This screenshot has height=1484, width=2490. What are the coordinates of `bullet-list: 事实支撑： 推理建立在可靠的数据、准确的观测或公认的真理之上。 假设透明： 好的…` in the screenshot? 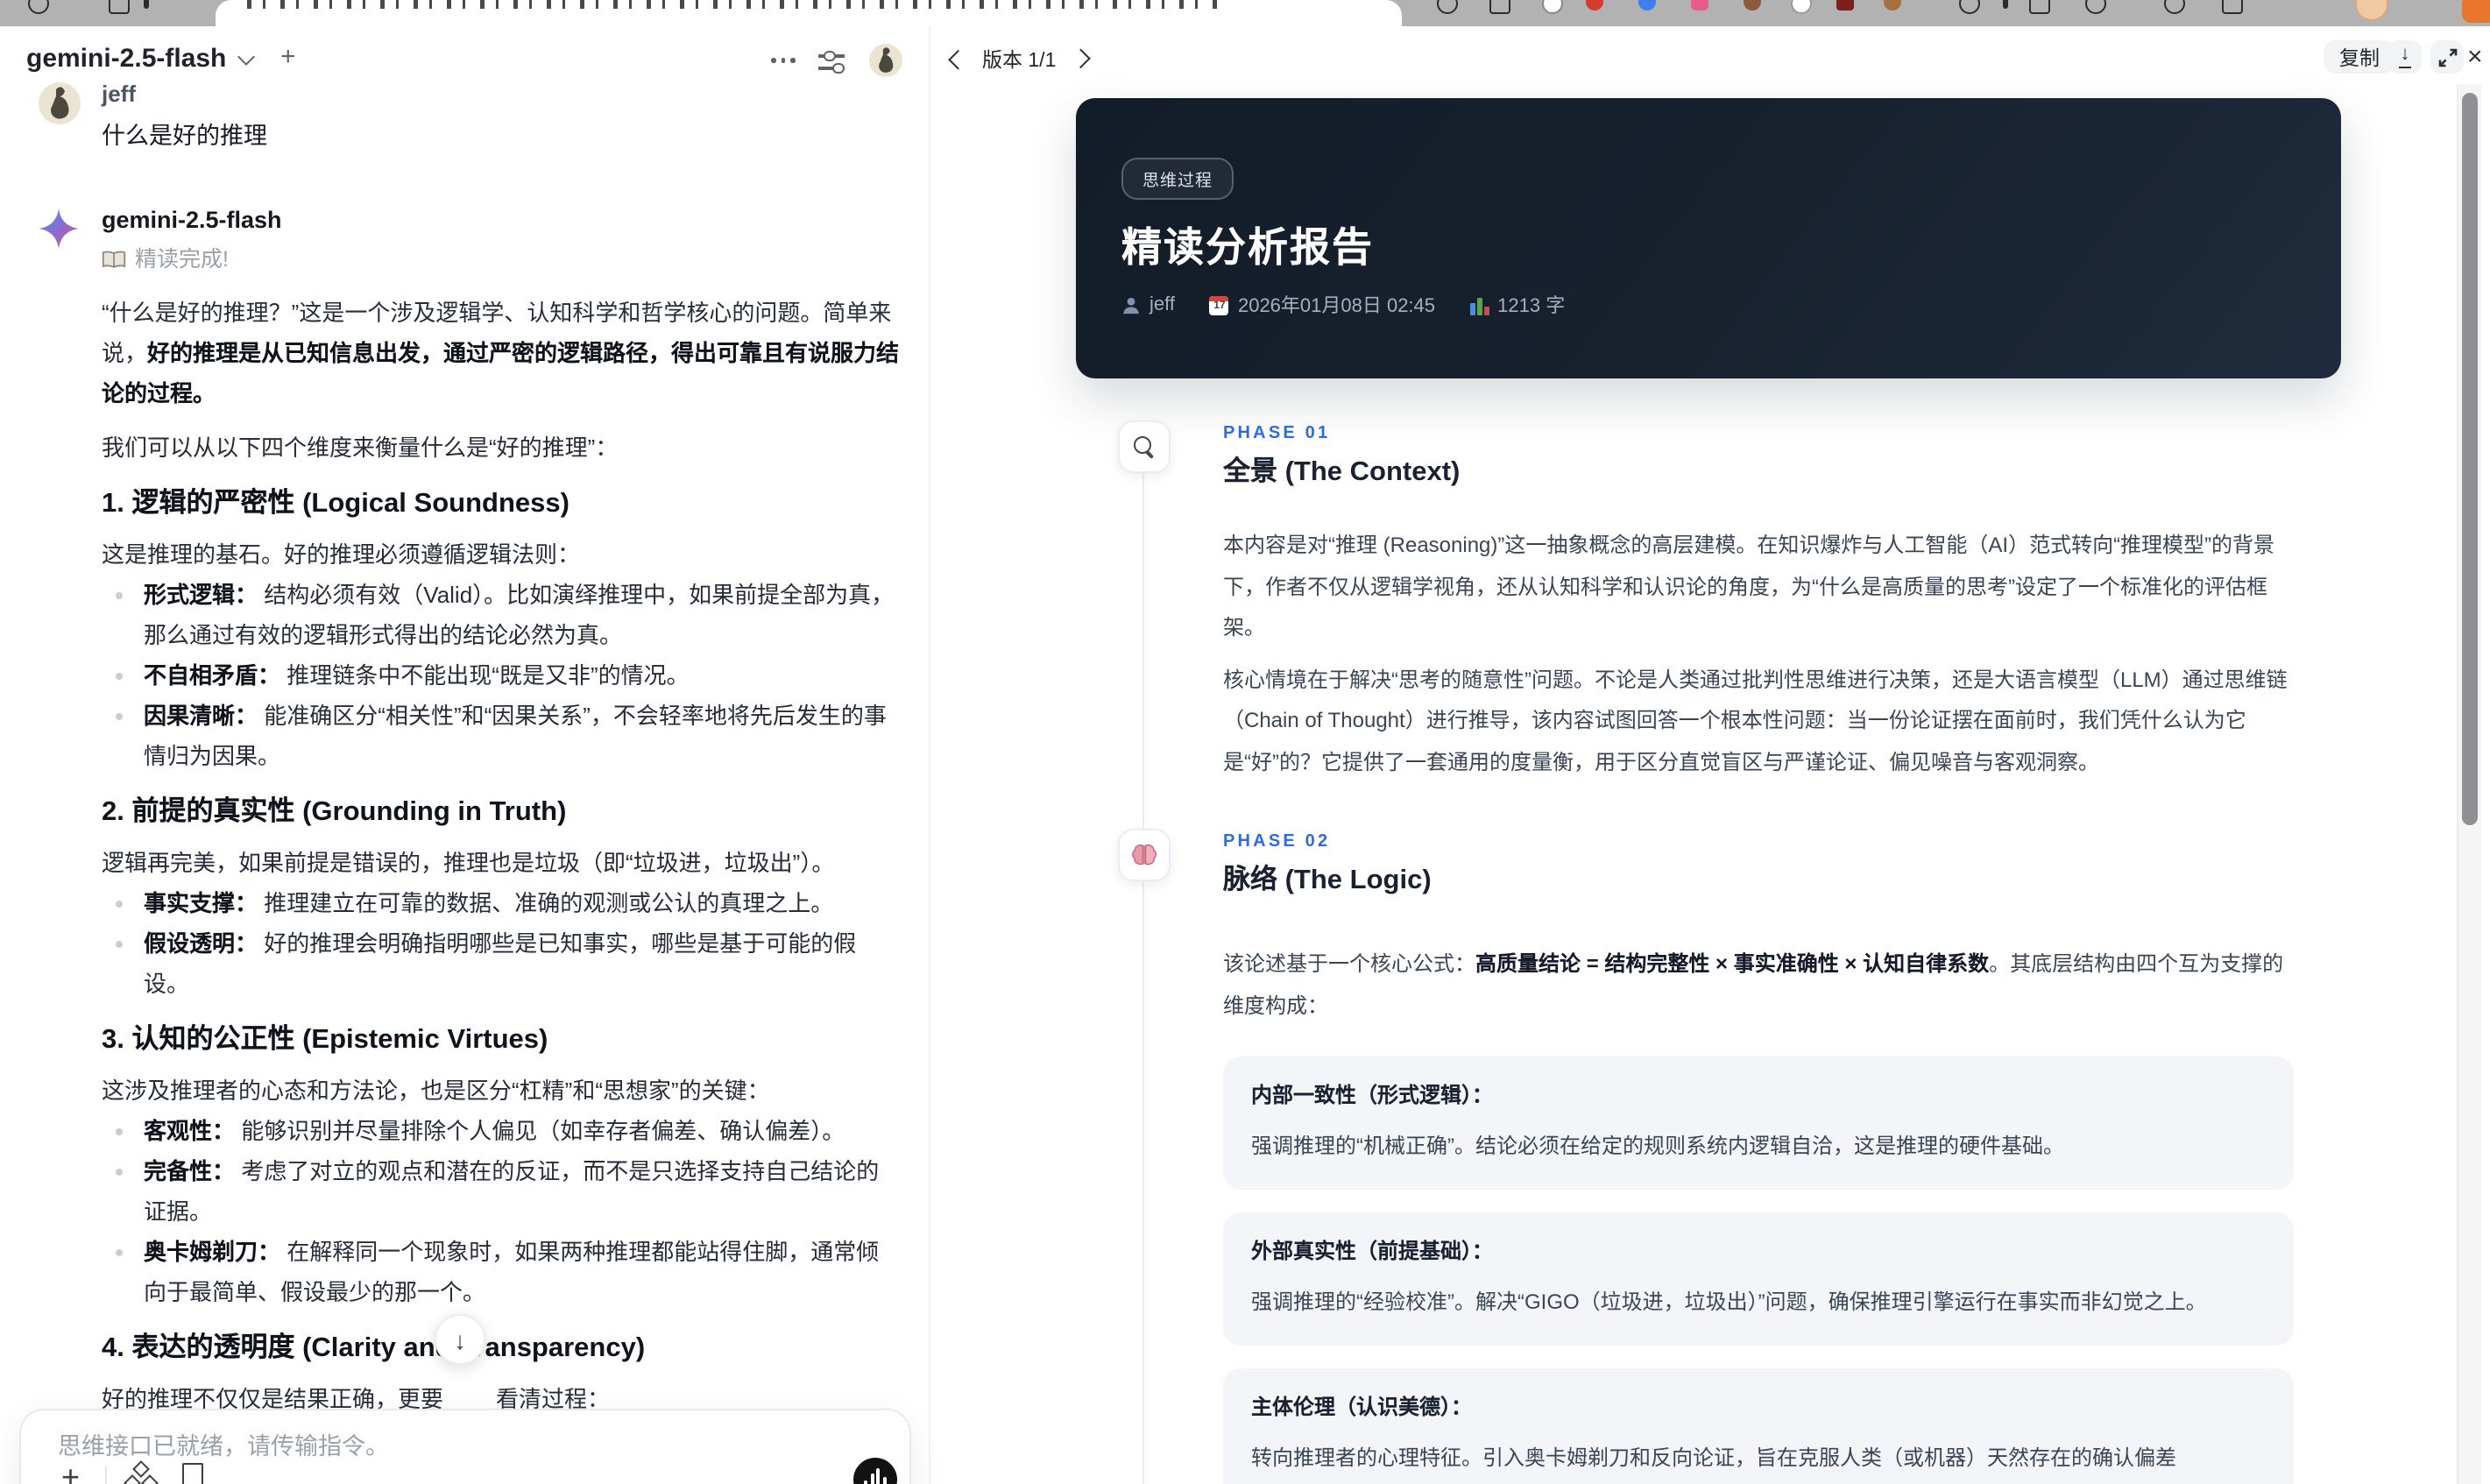 It's located at (501, 943).